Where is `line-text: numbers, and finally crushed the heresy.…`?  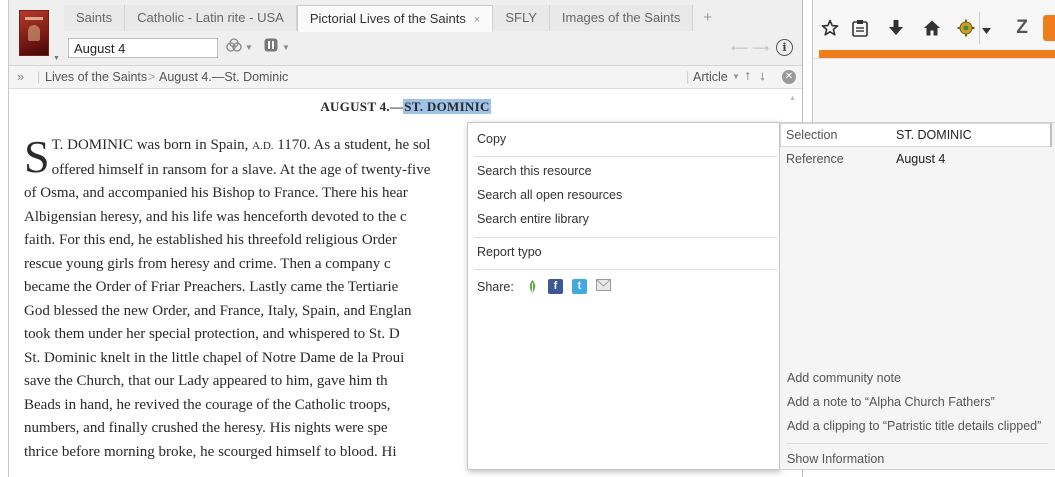 line-text: numbers, and finally crushed the heresy.… is located at coordinates (206, 428).